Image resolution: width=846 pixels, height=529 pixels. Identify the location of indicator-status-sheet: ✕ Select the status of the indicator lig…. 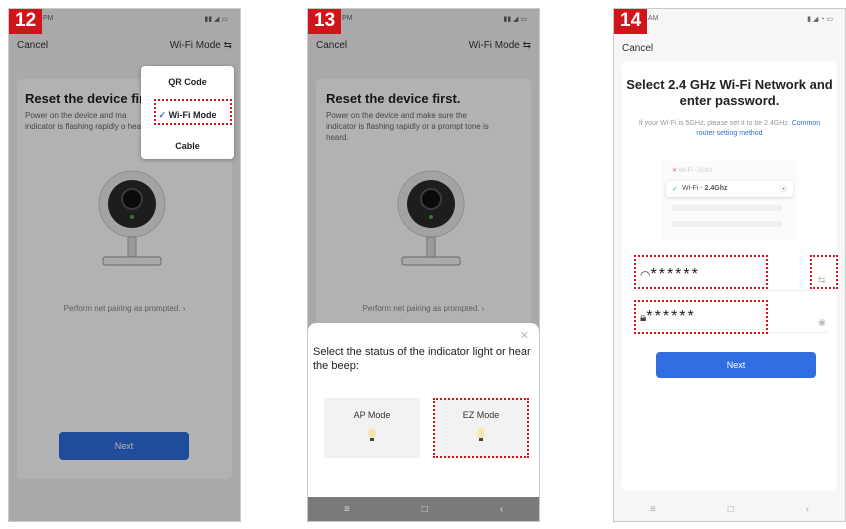
(423, 410).